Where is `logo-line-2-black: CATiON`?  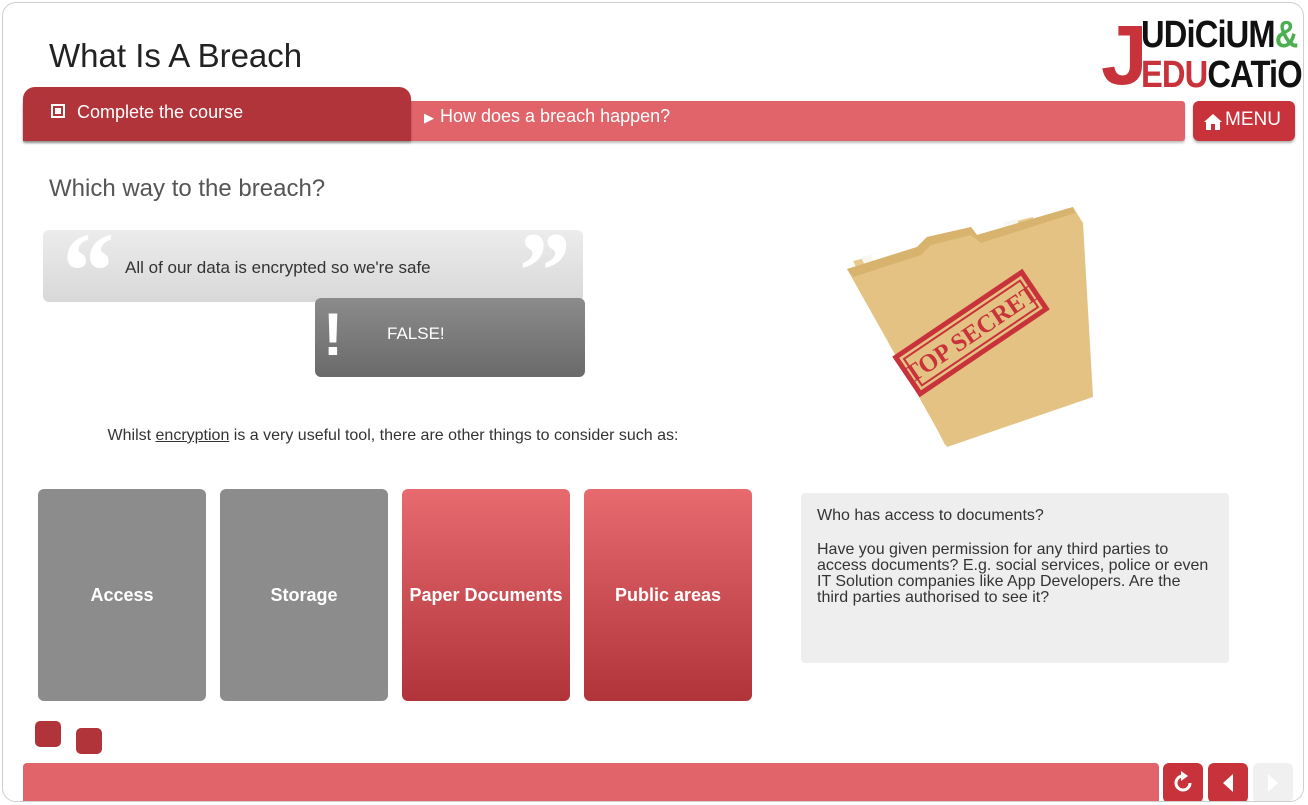 logo-line-2-black: CATiON is located at coordinates (1255, 75).